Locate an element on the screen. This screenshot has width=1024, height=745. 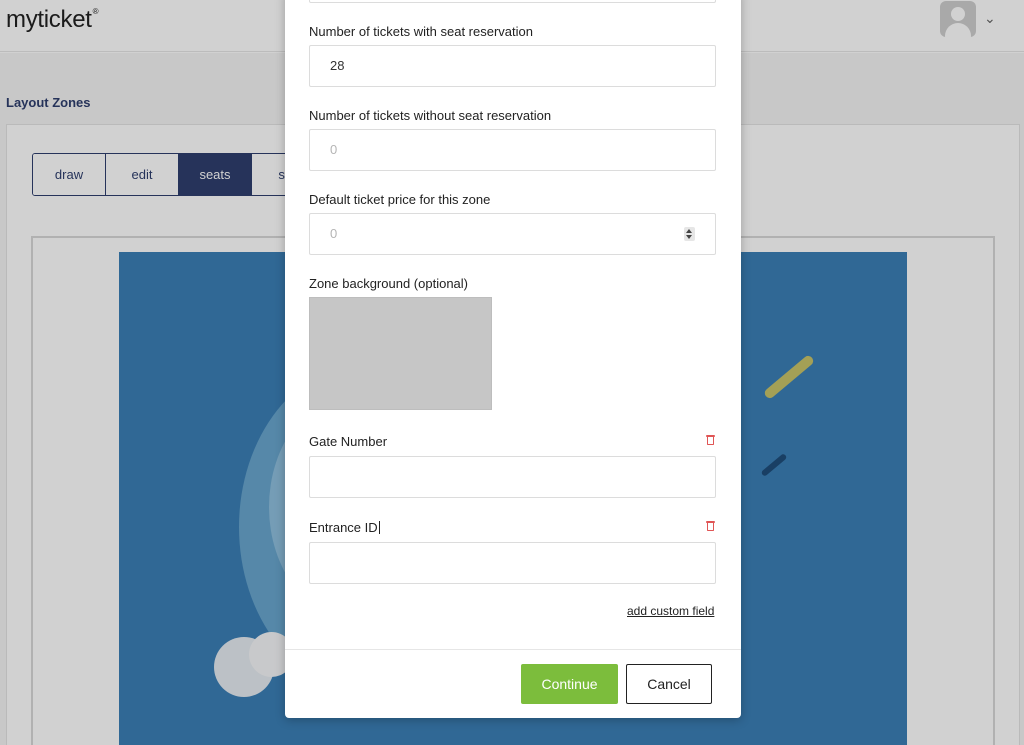
previous-field-input is located at coordinates (512, 1).